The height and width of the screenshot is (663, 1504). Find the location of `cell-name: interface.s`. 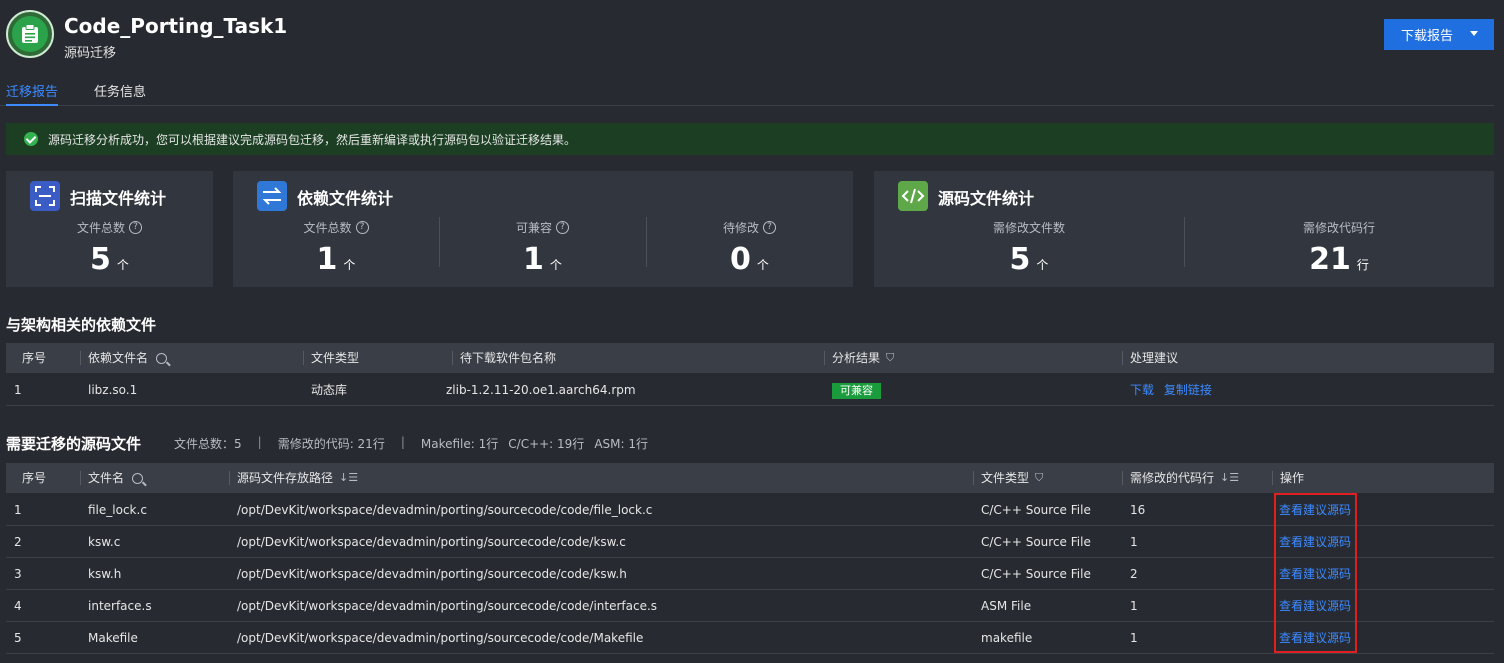

cell-name: interface.s is located at coordinates (120, 606).